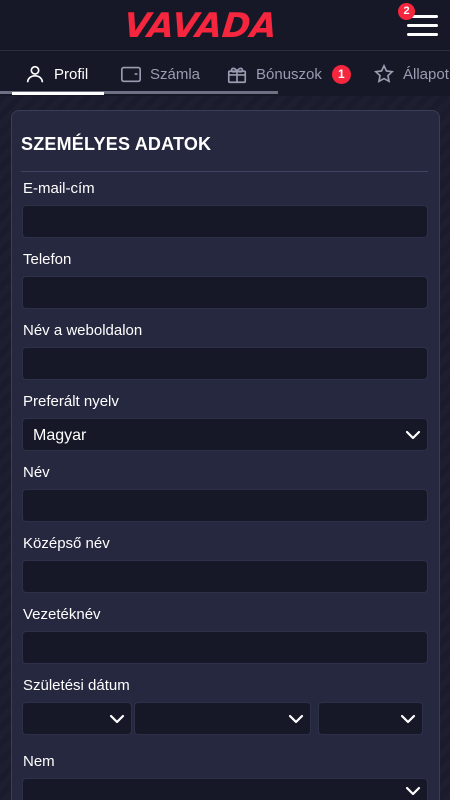 Image resolution: width=450 pixels, height=800 pixels. What do you see at coordinates (39, 761) in the screenshot?
I see `gender-label: Nem` at bounding box center [39, 761].